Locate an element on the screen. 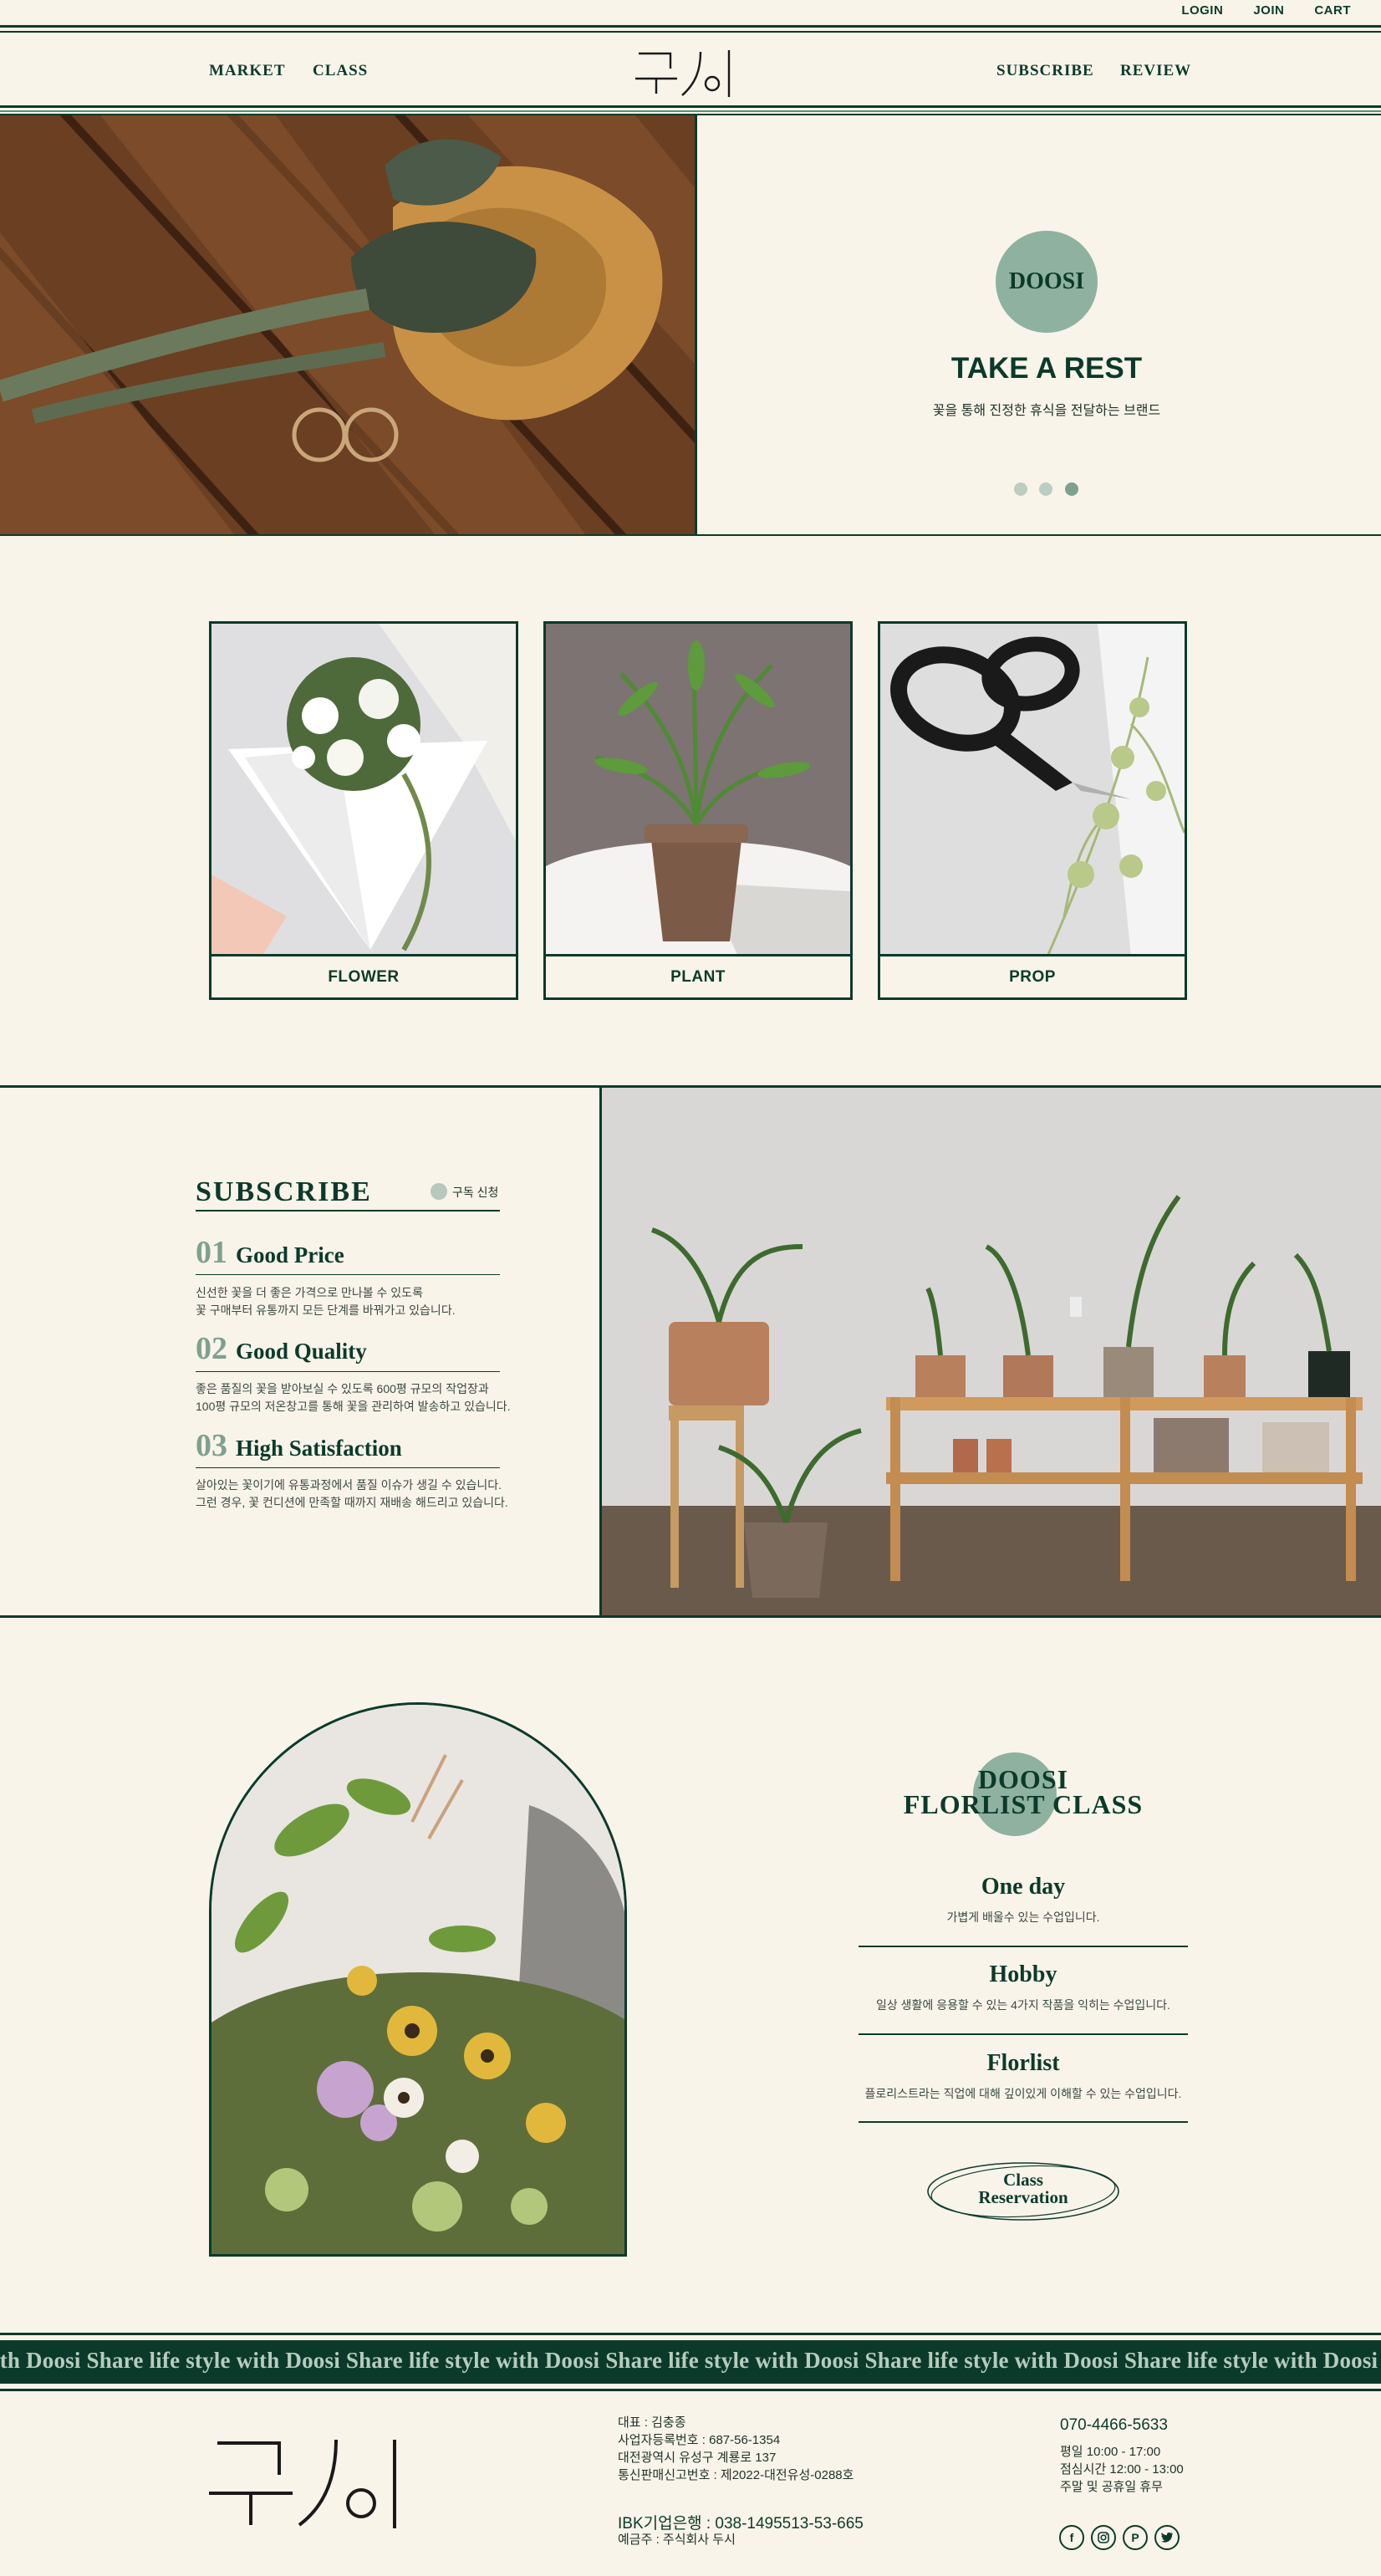 The image size is (1381, 2576). join-link: JOIN is located at coordinates (1268, 10).